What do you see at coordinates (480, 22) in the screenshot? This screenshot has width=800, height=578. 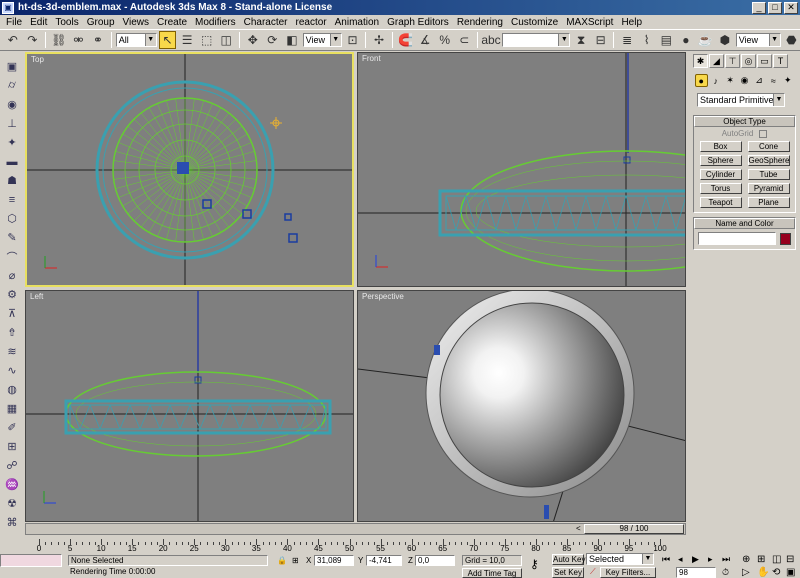 I see `menu-rendering: Rendering` at bounding box center [480, 22].